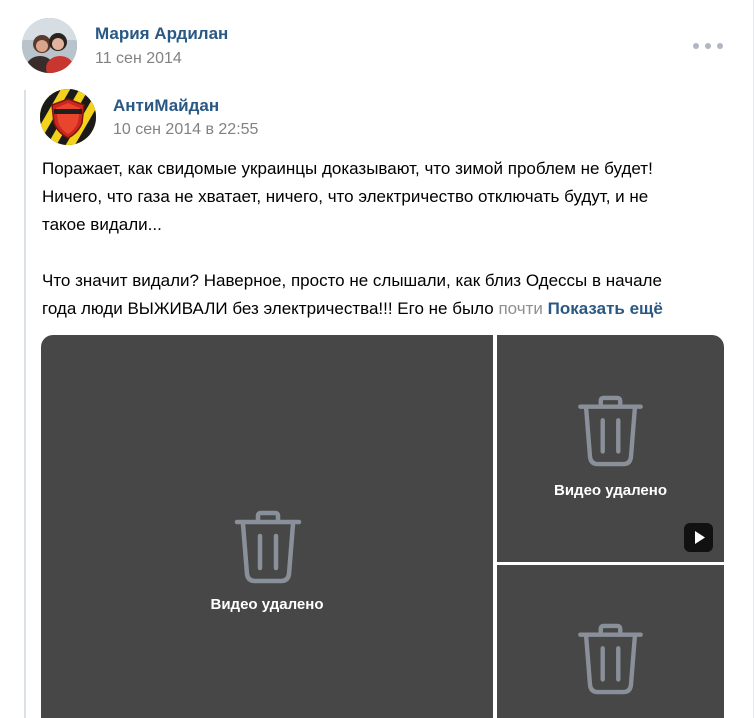 Image resolution: width=754 pixels, height=718 pixels. What do you see at coordinates (605, 308) in the screenshot?
I see `show-more-link: Показать ещё` at bounding box center [605, 308].